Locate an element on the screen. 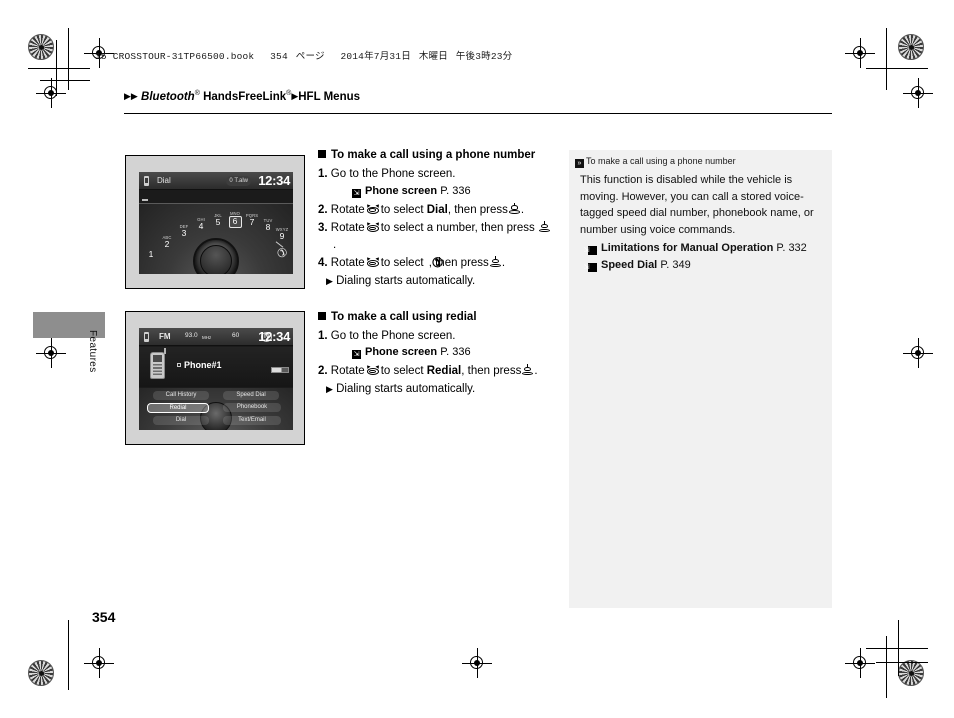 This screenshot has width=954, height=718. registration-target-top-left is located at coordinates (41, 47).